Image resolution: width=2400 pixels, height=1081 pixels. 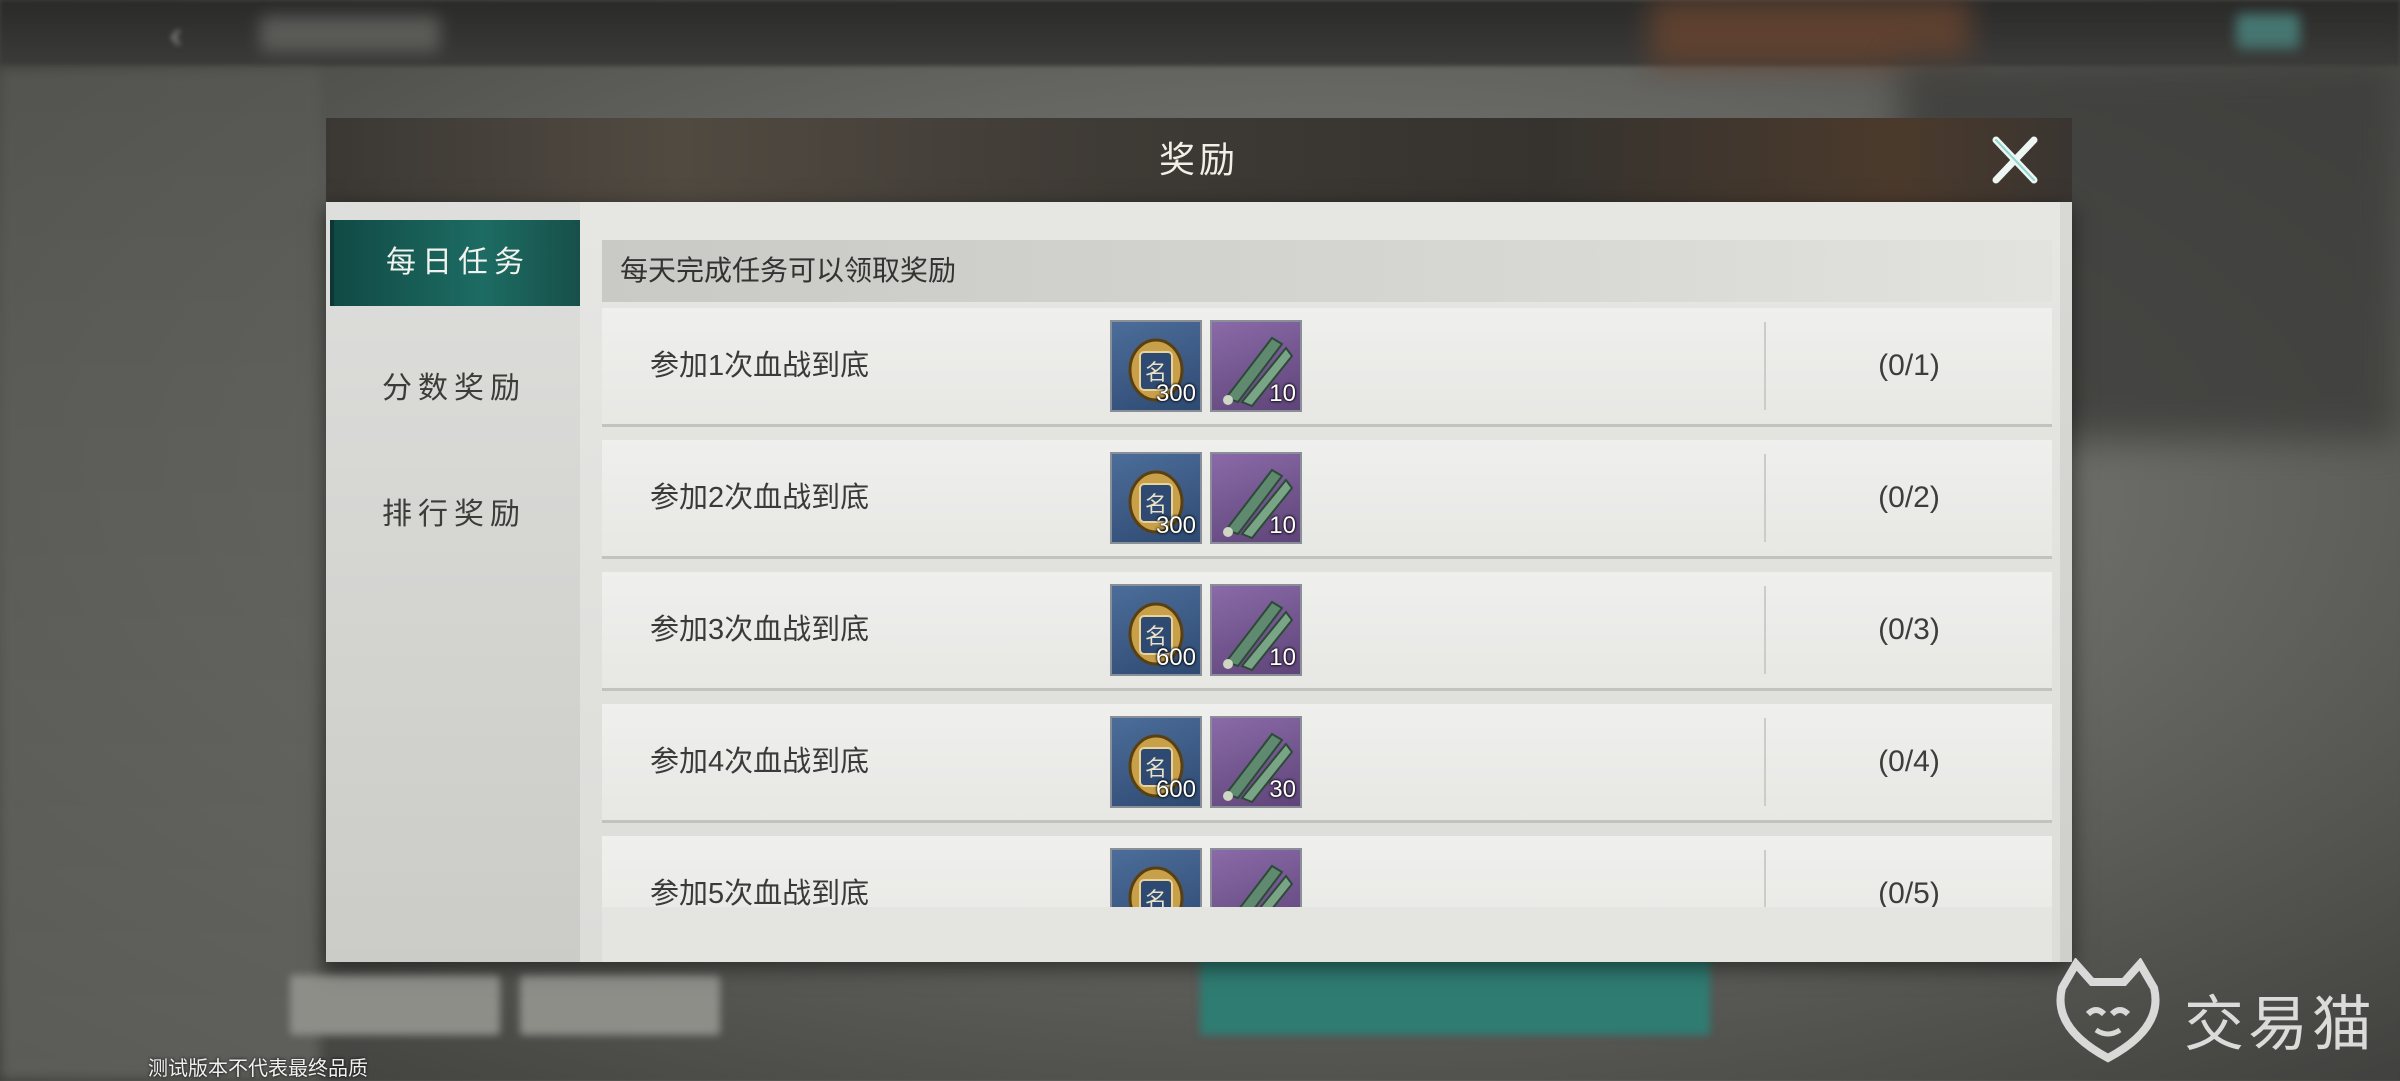 I want to click on notice-text: 每天完成任务可以领取奖励, so click(x=788, y=270).